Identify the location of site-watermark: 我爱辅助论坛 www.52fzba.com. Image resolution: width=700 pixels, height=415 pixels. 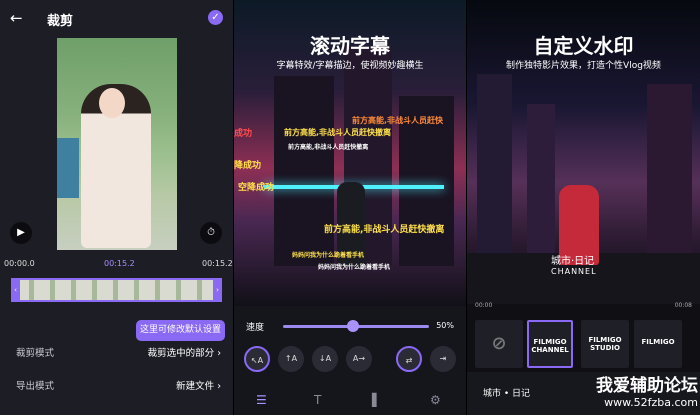
(639, 393).